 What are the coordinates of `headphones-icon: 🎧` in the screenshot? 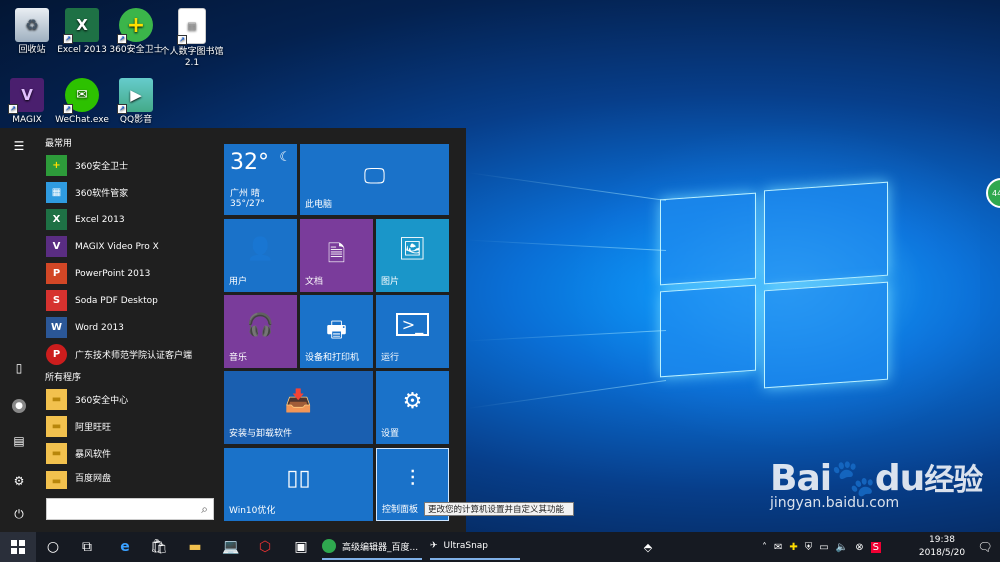 It's located at (260, 325).